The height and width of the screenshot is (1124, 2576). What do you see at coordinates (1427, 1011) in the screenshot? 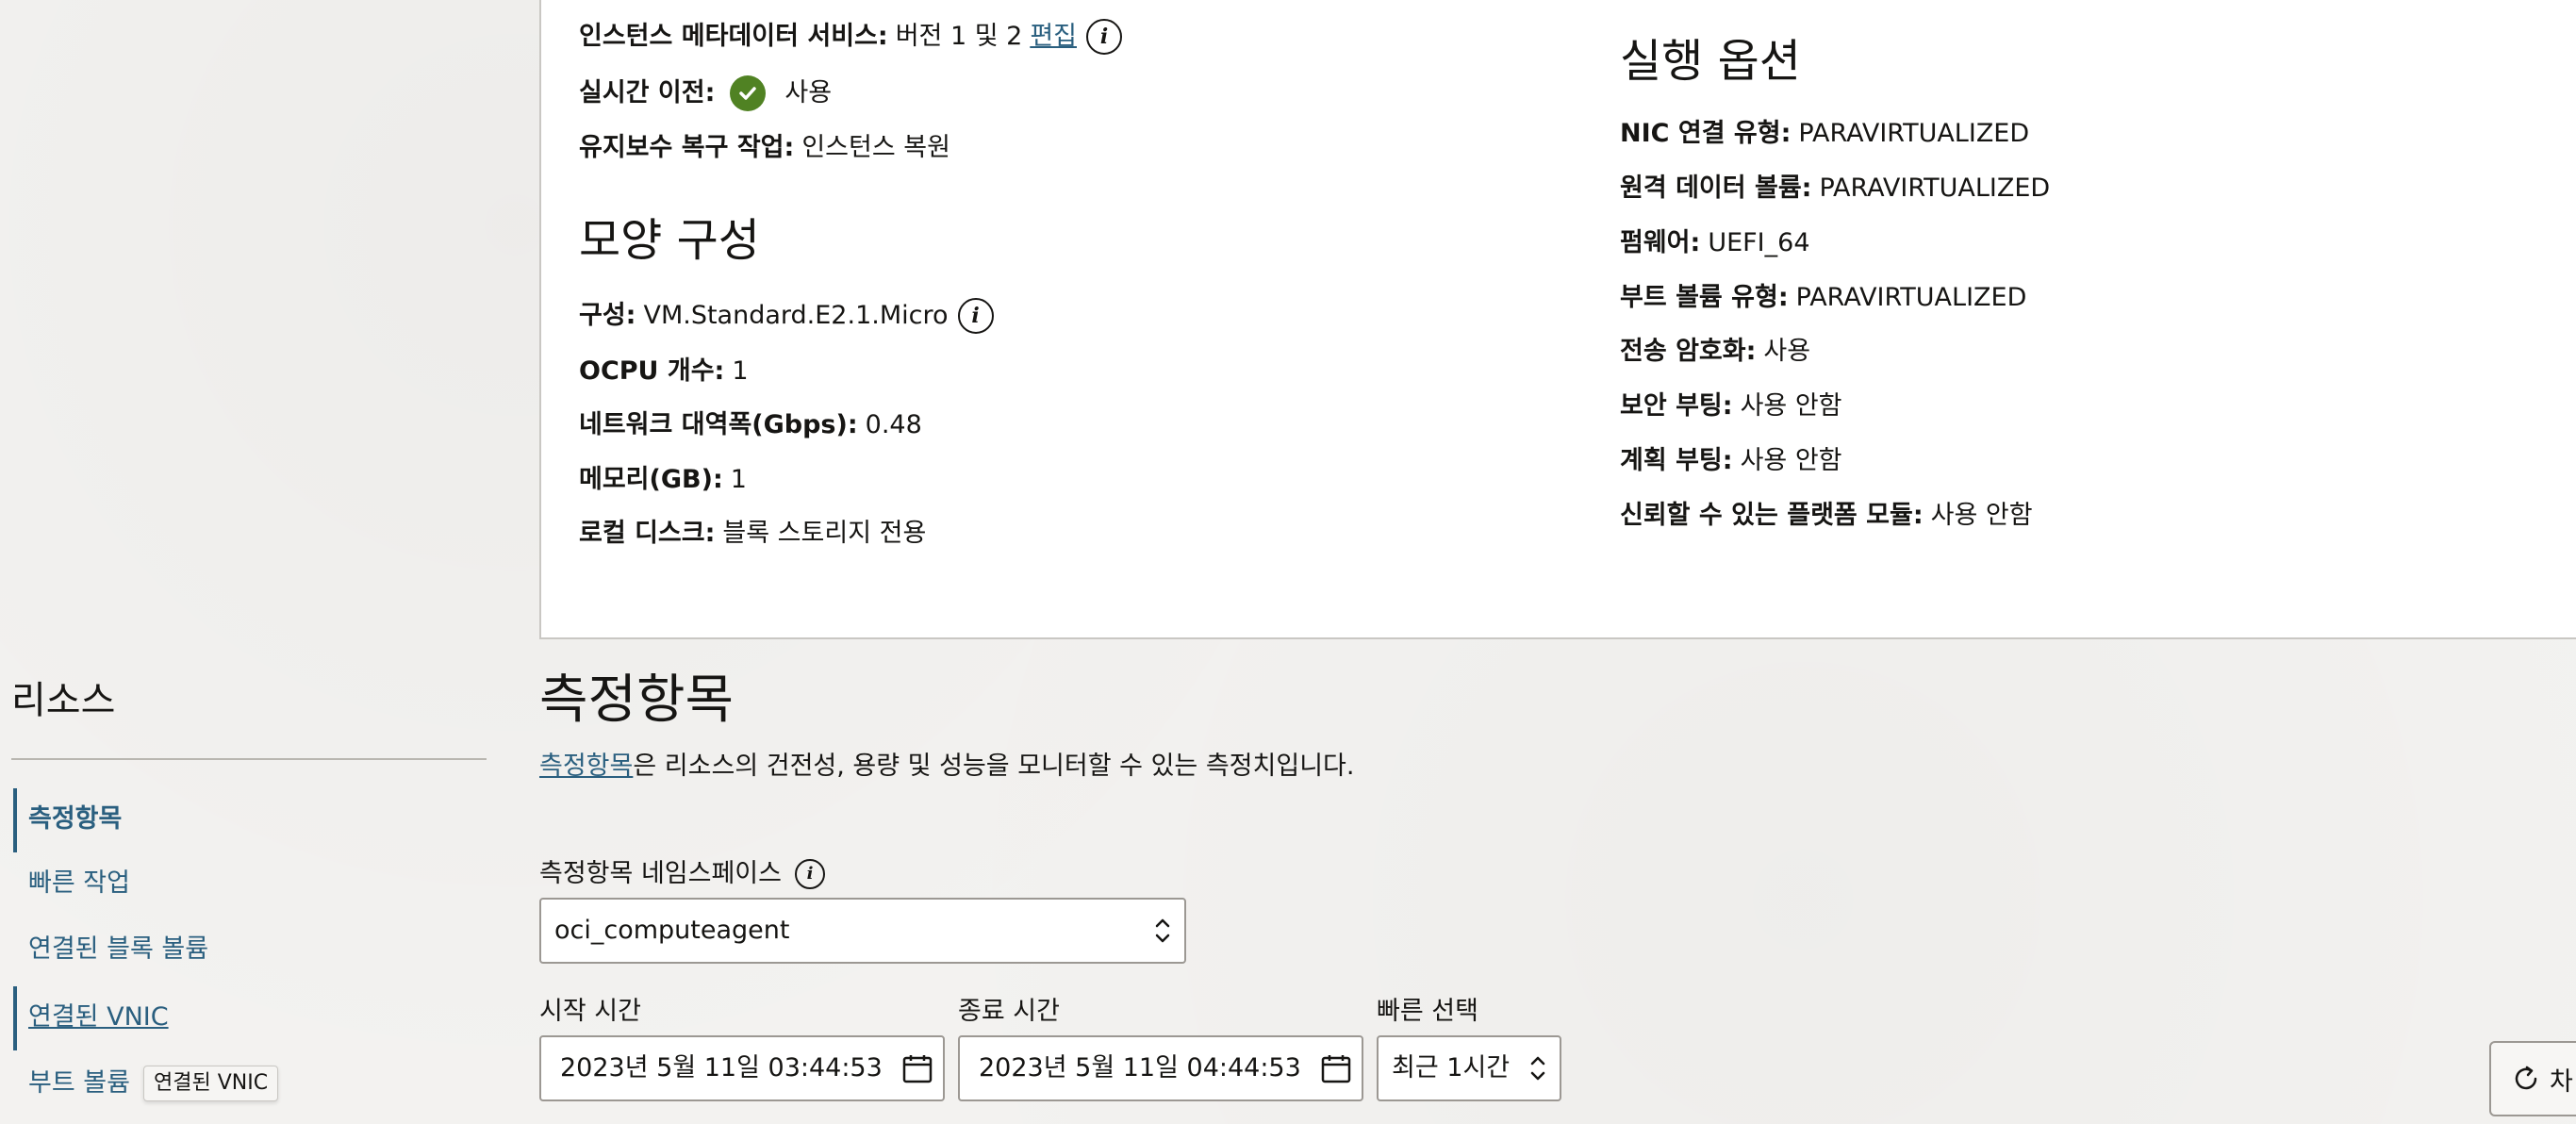
I see `quick-select-label: 빠른 선택` at bounding box center [1427, 1011].